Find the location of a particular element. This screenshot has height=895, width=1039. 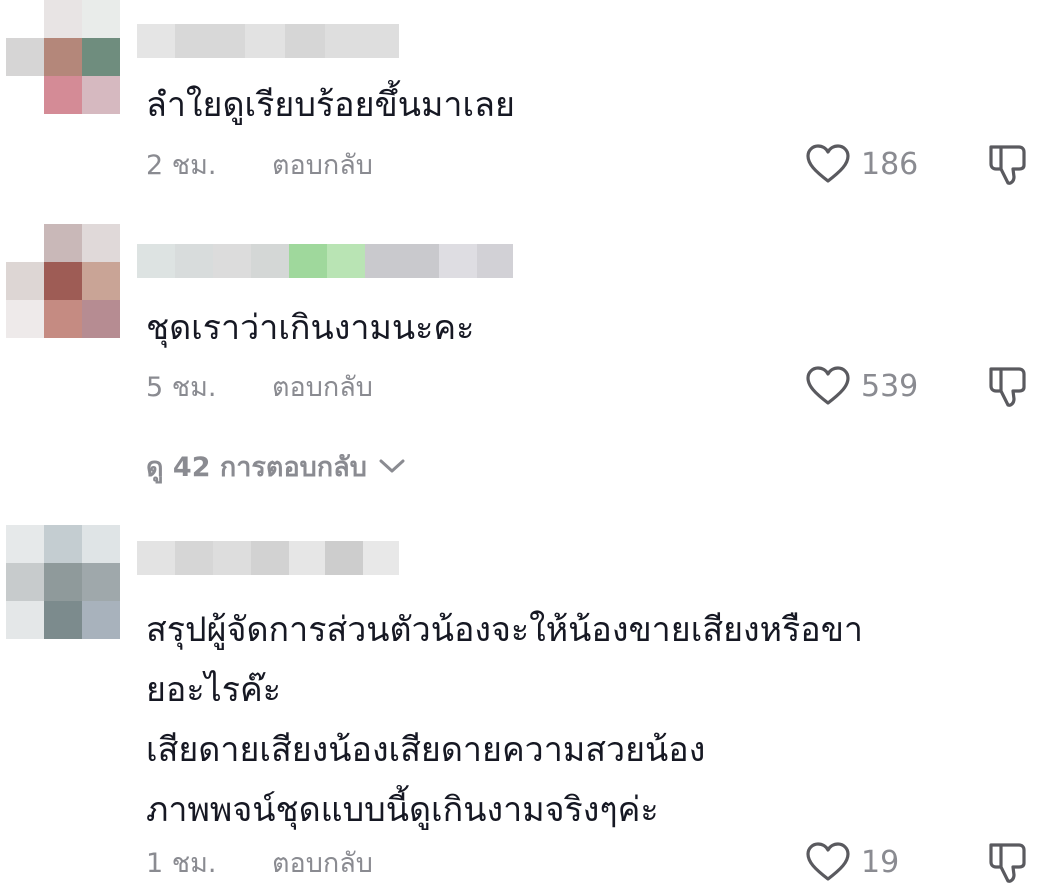

comment-line: เสียดายเสียงน้องเสียดายความสวยน้อง is located at coordinates (426, 750).